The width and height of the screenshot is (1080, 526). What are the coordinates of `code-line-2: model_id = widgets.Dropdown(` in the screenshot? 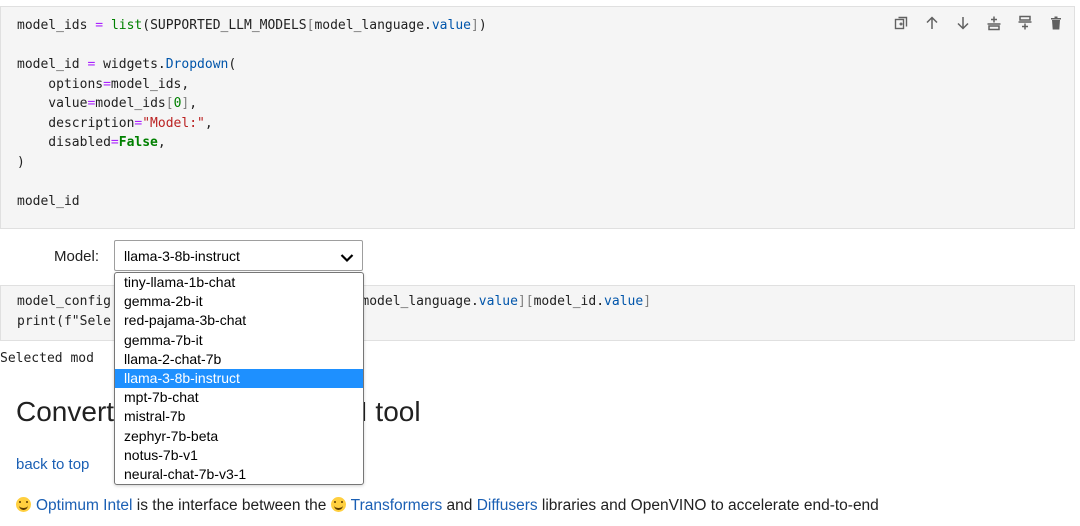 It's located at (127, 64).